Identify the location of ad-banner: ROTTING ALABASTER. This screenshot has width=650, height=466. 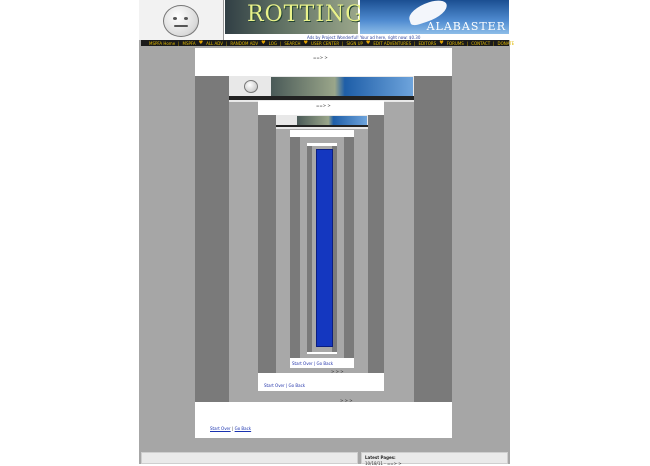
(367, 17).